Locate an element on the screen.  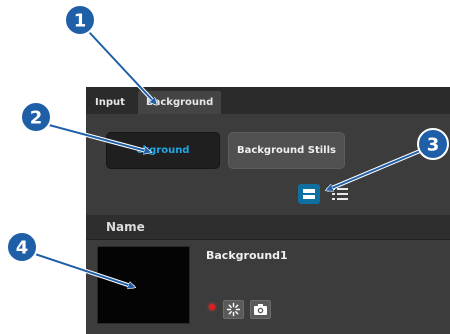
callout-number: 3 is located at coordinates (433, 145).